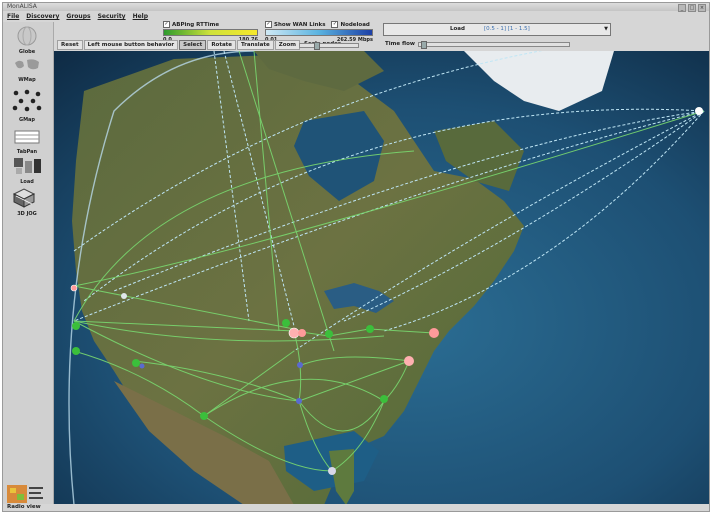  Describe the element at coordinates (27, 36) in the screenshot. I see `globe-icon` at that location.